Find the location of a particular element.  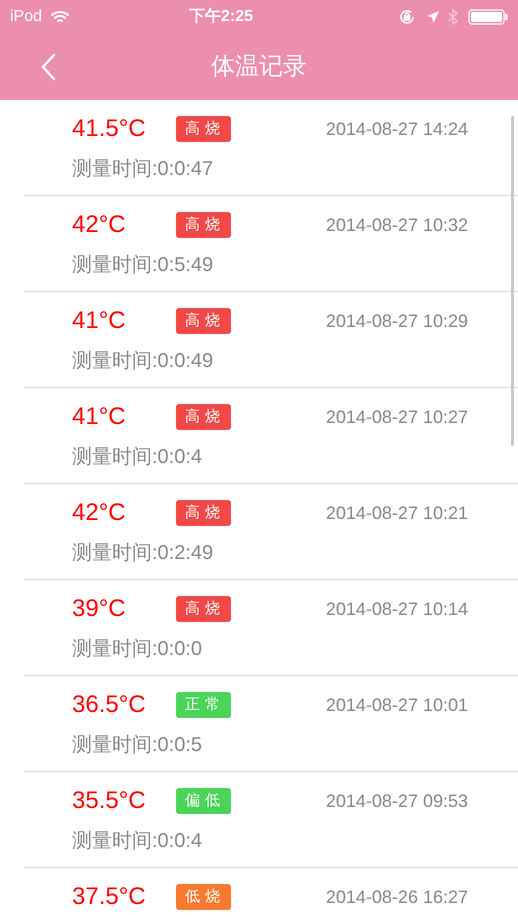

record-datetime: 2014-08-27 10:14 is located at coordinates (397, 609).